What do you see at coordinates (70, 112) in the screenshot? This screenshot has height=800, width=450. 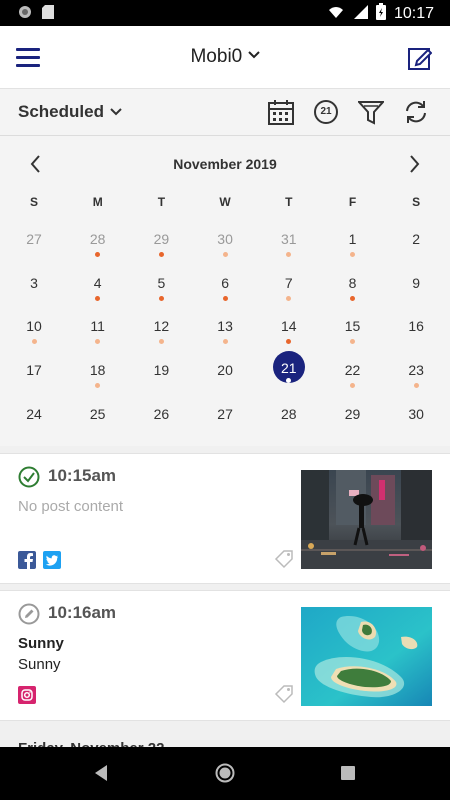 I see `schedule-filter-dropdown: Scheduled` at bounding box center [70, 112].